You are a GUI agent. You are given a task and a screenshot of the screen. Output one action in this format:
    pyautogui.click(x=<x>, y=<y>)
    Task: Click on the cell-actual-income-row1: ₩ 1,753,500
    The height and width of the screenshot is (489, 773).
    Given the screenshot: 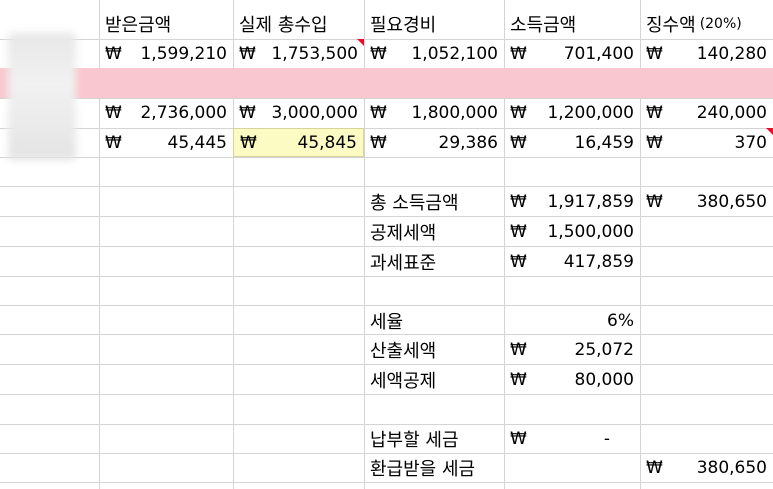 What is the action you would take?
    pyautogui.click(x=298, y=53)
    